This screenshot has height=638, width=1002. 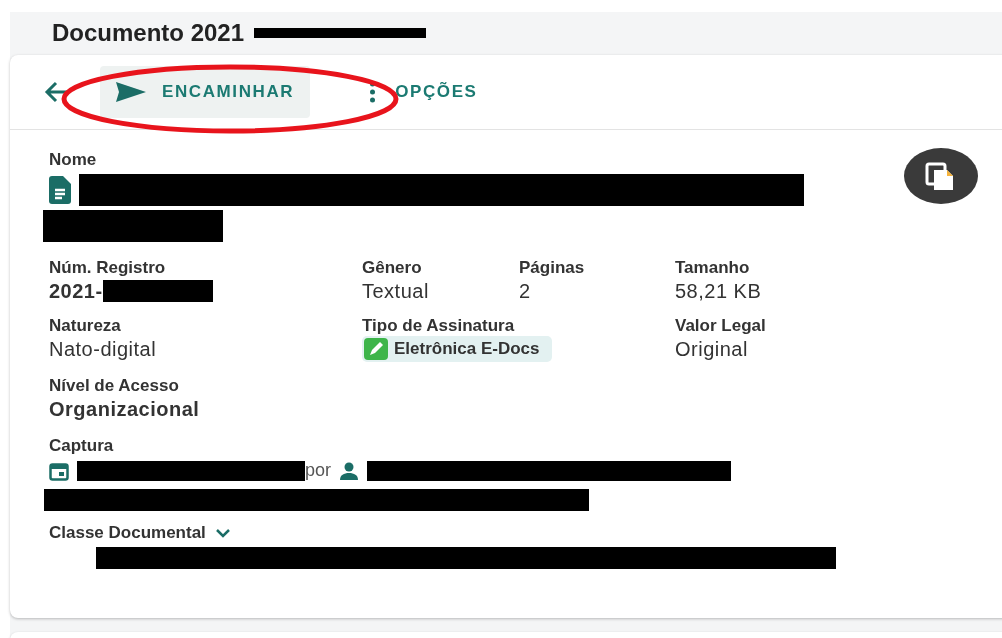 I want to click on page-title: Documento 2021, so click(x=148, y=33).